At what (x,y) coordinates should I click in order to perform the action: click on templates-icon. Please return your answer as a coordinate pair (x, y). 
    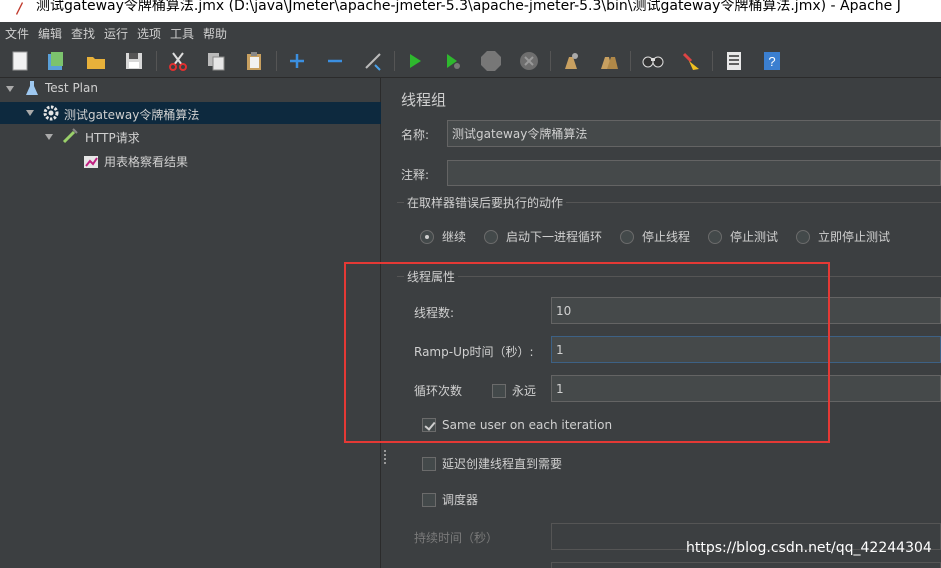
    Looking at the image, I should click on (56, 61).